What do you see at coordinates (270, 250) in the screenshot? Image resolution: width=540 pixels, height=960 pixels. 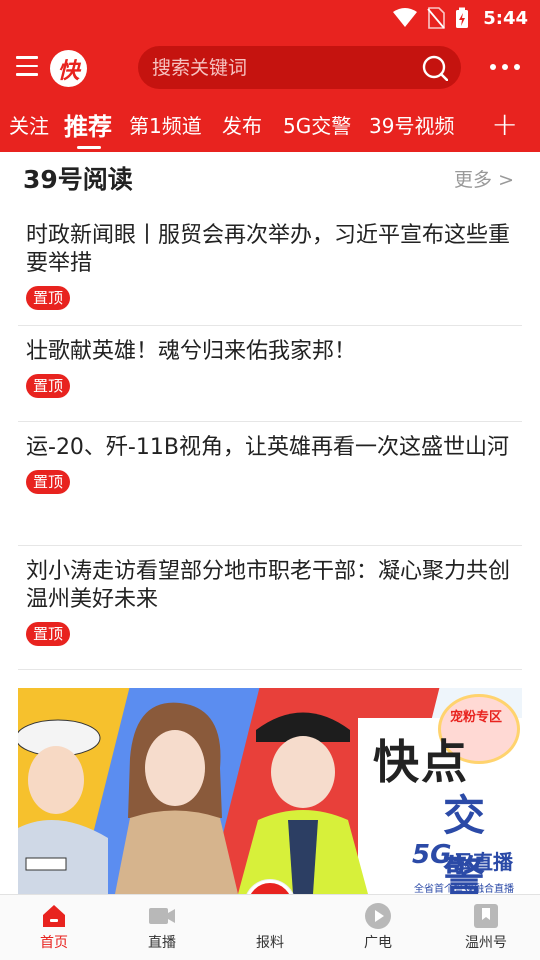 I see `news-title: 时政新闻眼丨服贸会再次举办，习近平宣布这些重要举措` at bounding box center [270, 250].